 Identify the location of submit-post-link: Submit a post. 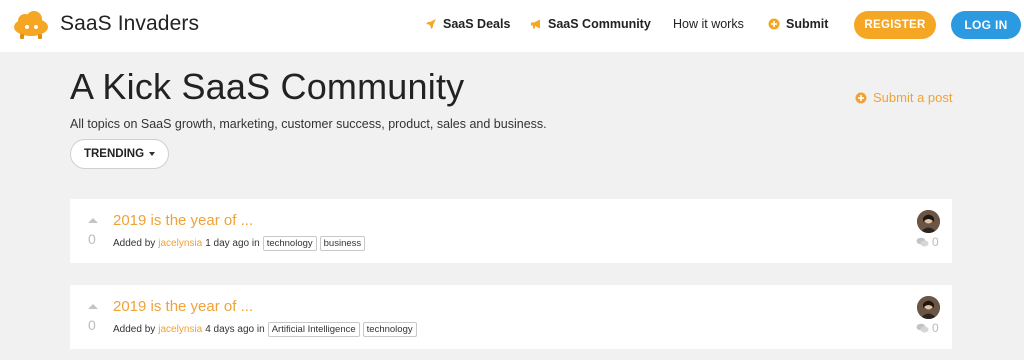
(904, 97).